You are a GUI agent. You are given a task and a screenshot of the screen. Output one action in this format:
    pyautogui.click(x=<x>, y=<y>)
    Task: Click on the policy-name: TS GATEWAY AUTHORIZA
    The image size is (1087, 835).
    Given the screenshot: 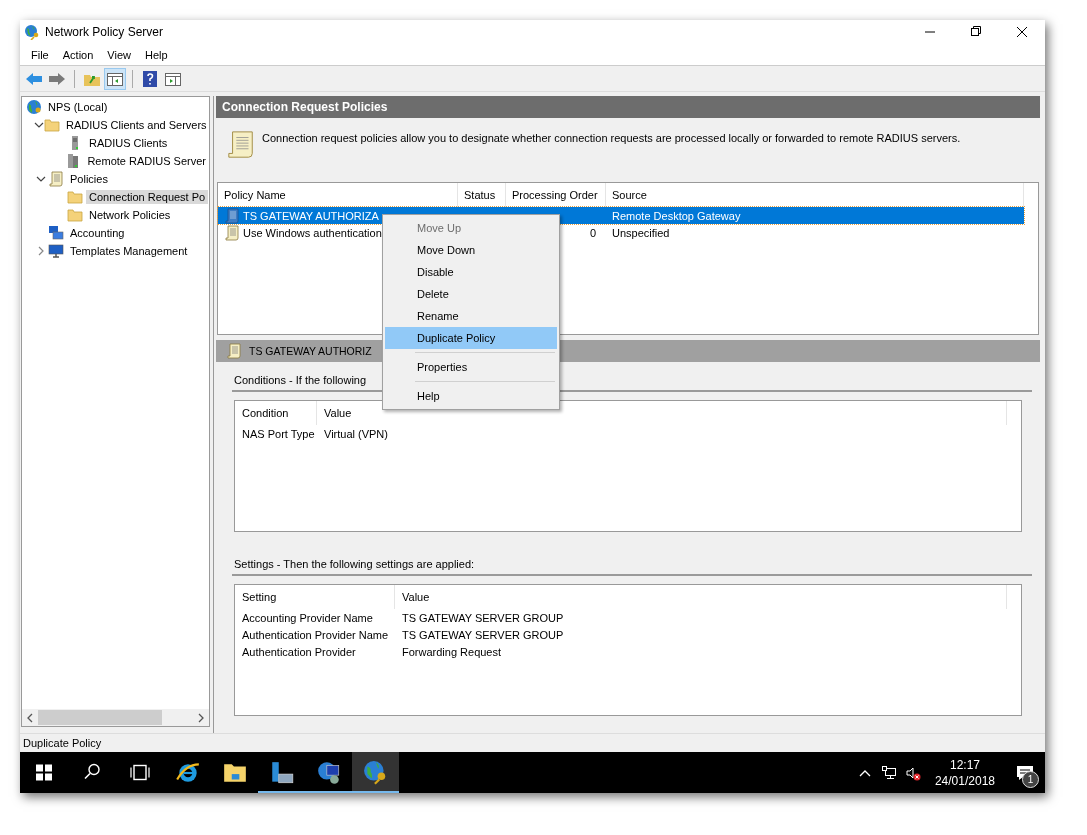 What is the action you would take?
    pyautogui.click(x=311, y=215)
    